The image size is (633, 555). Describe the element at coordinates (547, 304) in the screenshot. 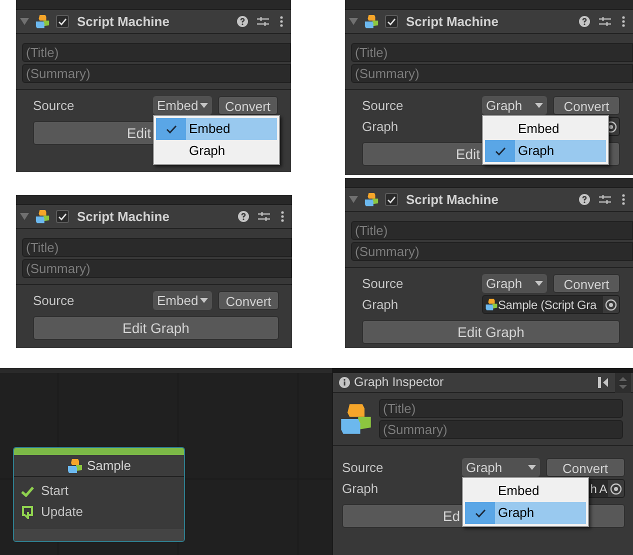

I see `graph-value: Sample (Script Gra` at that location.